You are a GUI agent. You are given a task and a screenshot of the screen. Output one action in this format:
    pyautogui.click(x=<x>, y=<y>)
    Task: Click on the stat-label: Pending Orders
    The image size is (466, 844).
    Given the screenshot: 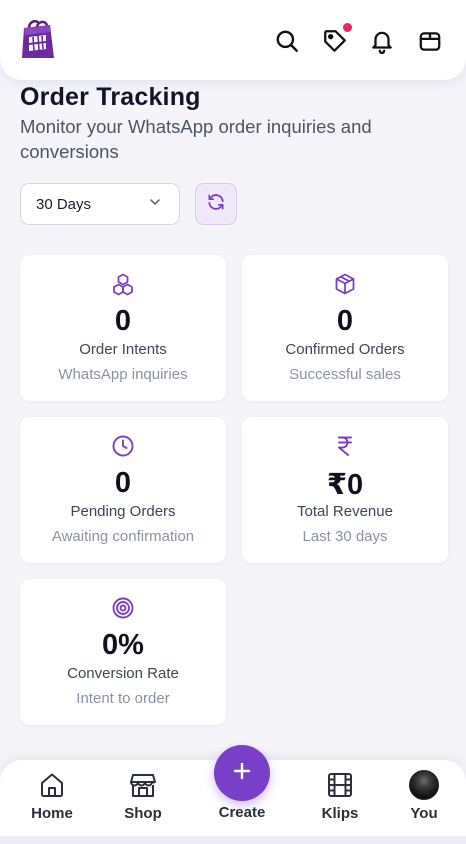 What is the action you would take?
    pyautogui.click(x=123, y=511)
    